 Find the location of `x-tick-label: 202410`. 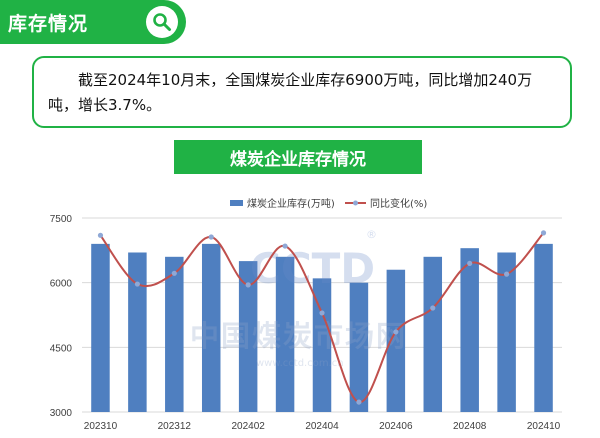

x-tick-label: 202410 is located at coordinates (544, 426).